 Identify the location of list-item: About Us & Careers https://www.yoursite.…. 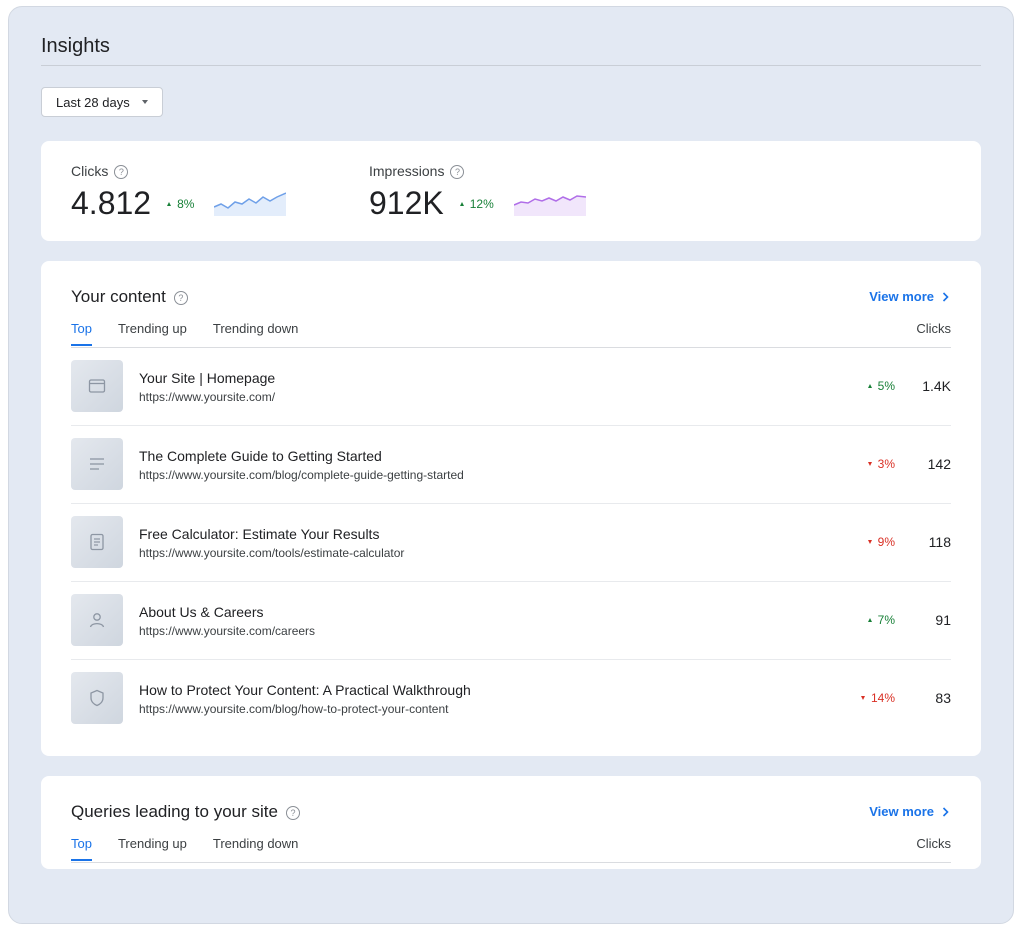
(511, 621).